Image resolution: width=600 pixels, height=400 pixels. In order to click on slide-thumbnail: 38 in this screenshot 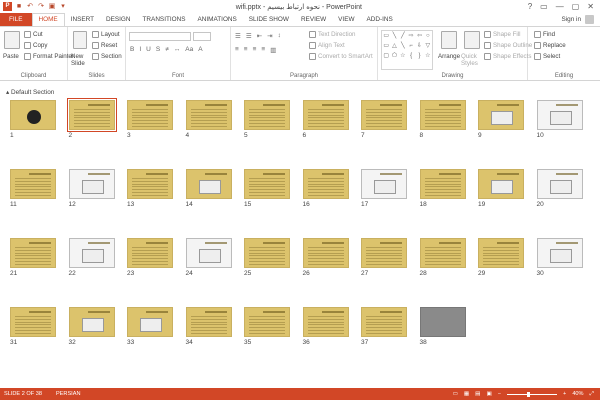, I will do `click(442, 327)`.